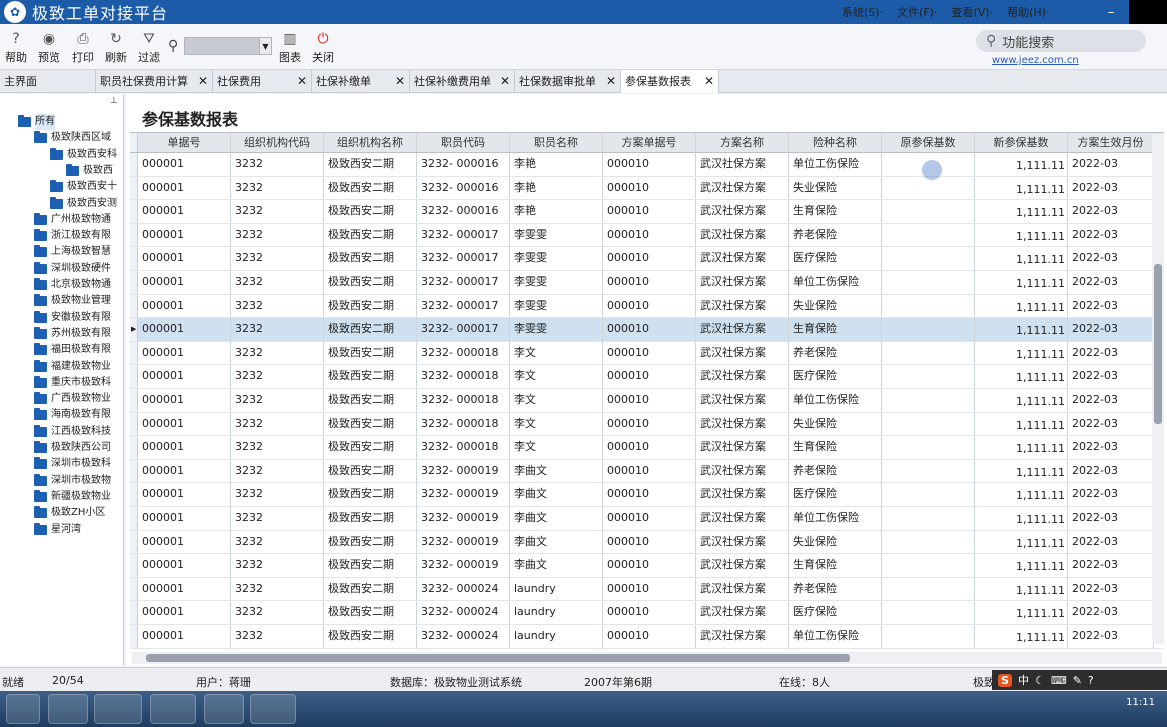  What do you see at coordinates (72, 415) in the screenshot?
I see `tree-node: 海南极致有限` at bounding box center [72, 415].